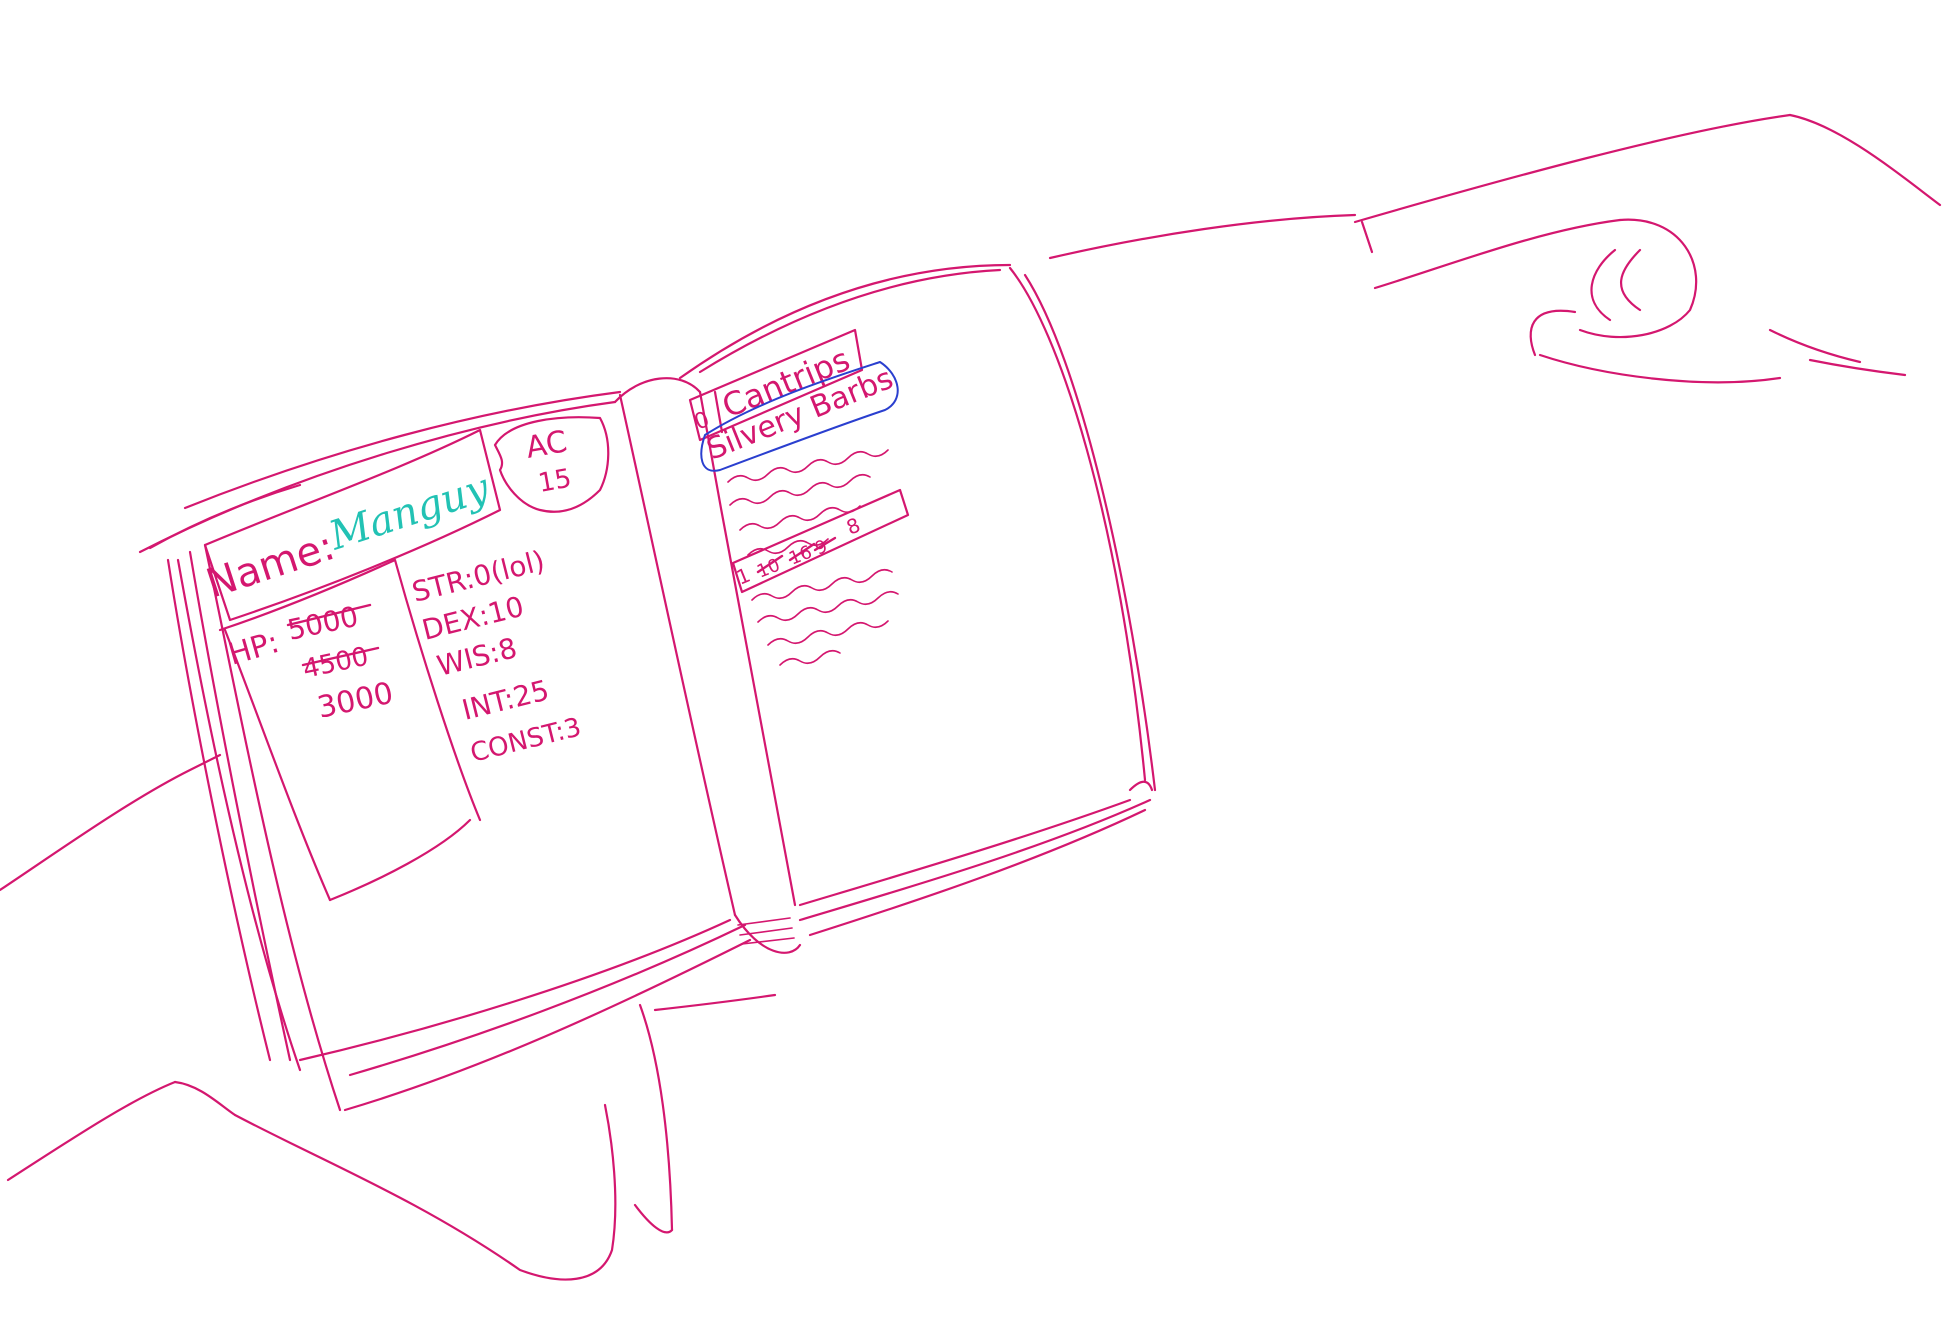 The image size is (1944, 1331). Describe the element at coordinates (820, 577) in the screenshot. I see `level-1-header: 1 10 16 9 8` at that location.